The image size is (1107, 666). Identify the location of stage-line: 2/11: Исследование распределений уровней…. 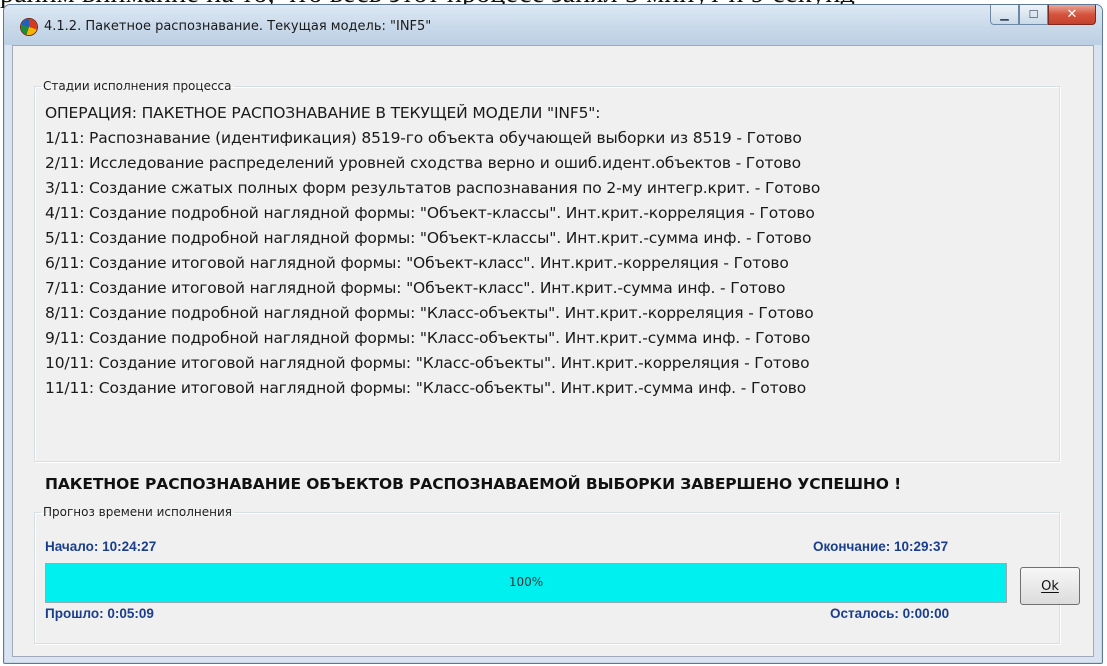
(423, 163).